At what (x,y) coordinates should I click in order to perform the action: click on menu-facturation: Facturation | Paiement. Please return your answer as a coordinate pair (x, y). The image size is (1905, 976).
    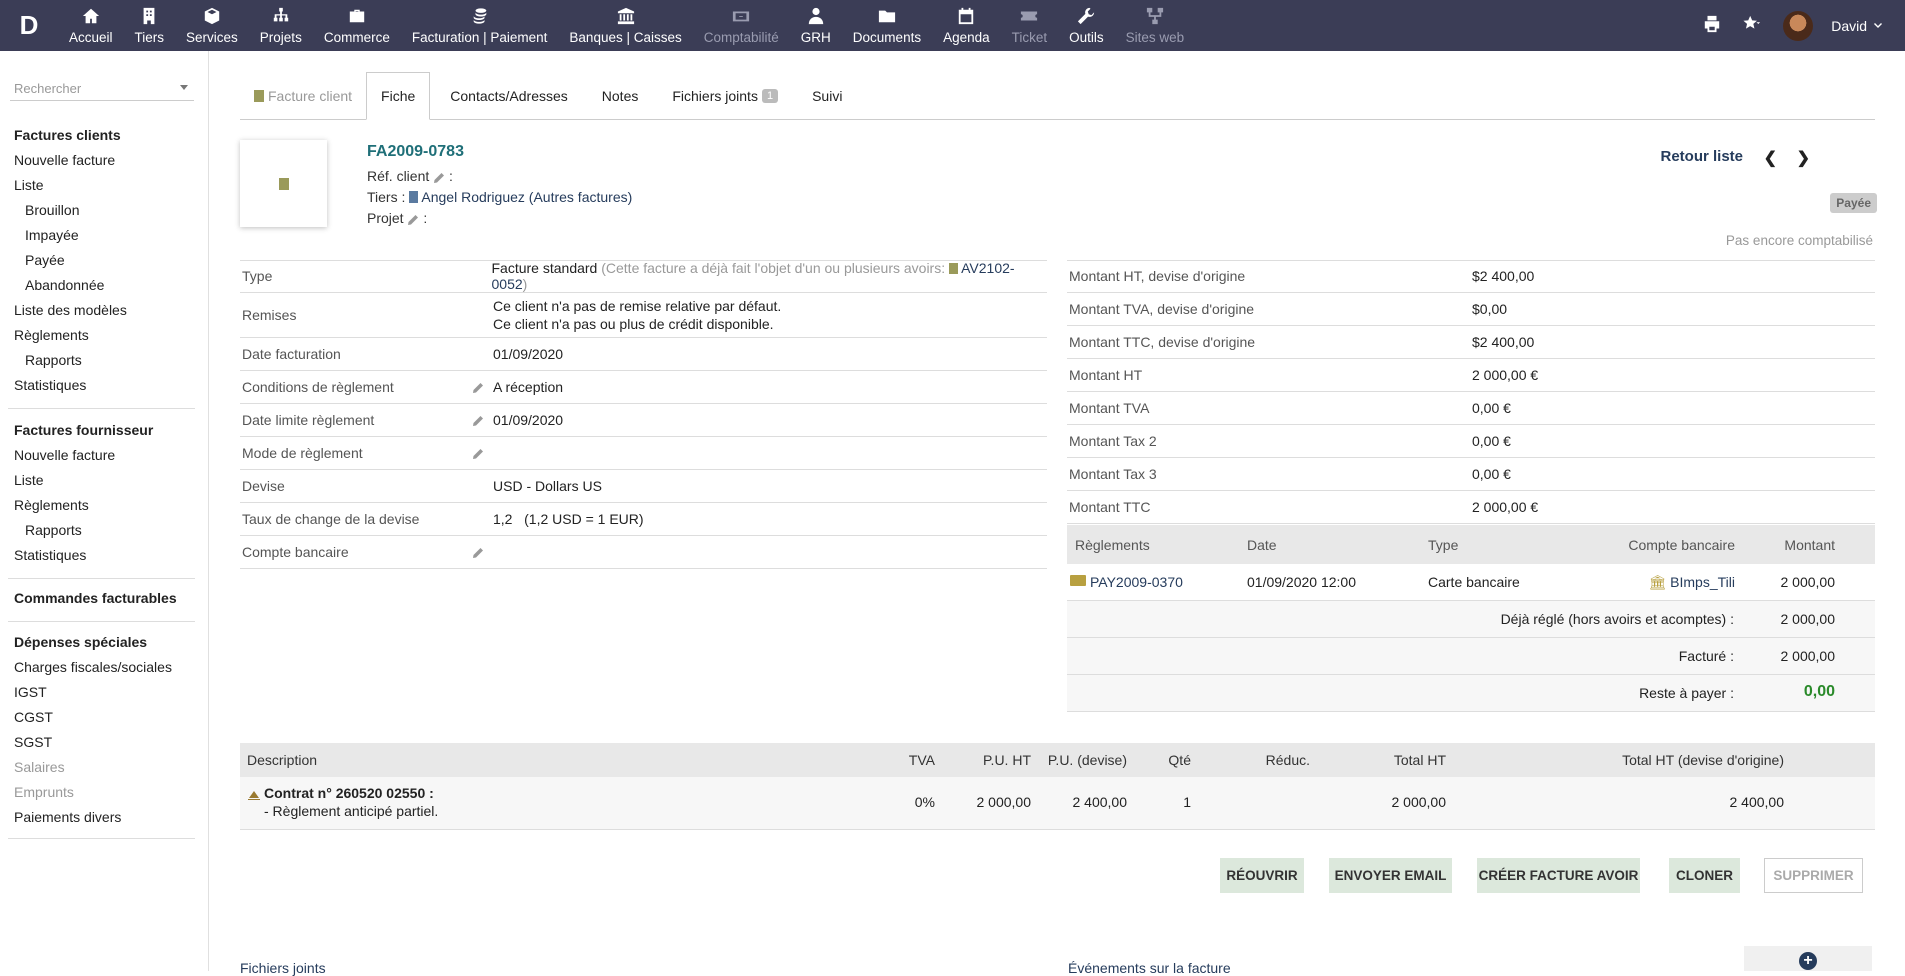
    Looking at the image, I should click on (480, 25).